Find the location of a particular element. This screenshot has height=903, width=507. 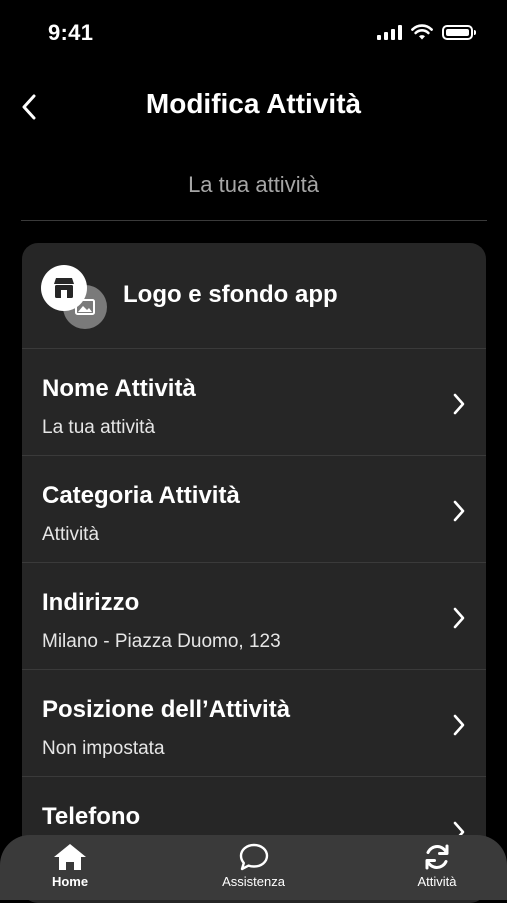

refresh-icon is located at coordinates (437, 857).